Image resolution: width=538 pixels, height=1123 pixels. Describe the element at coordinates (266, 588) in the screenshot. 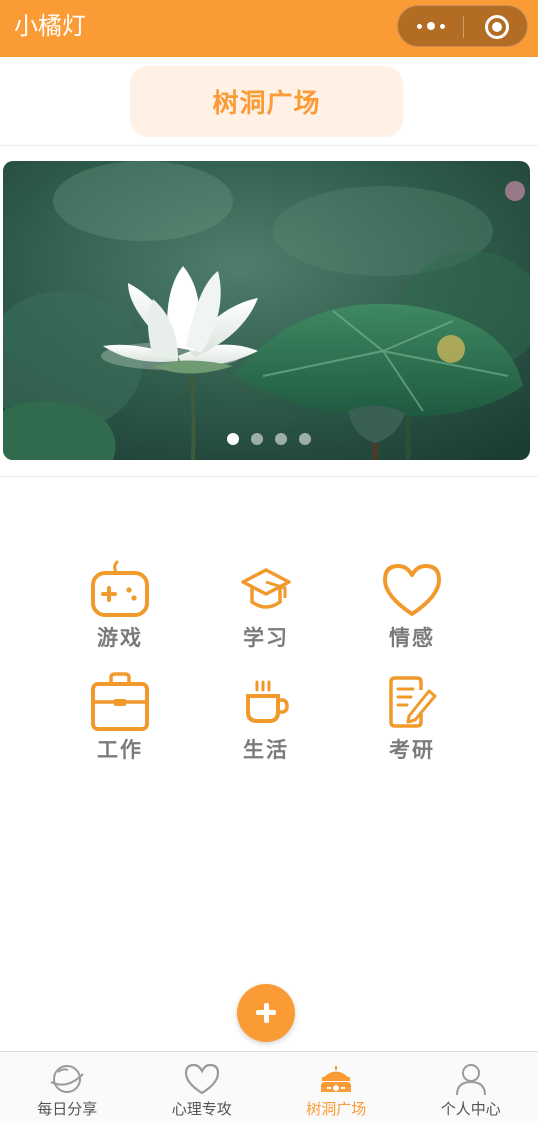

I see `graduation-cap-icon` at that location.